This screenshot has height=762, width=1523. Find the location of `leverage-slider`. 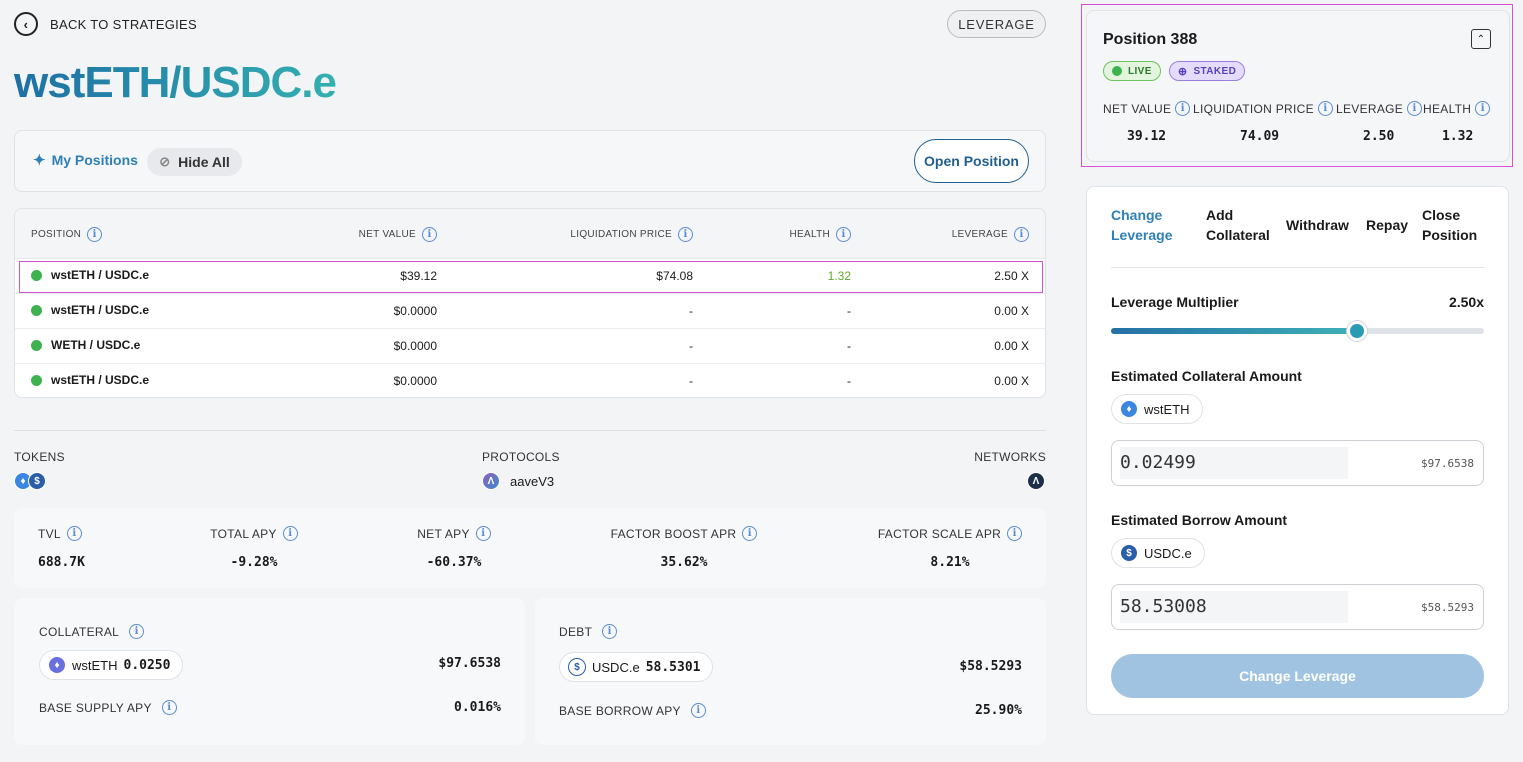

leverage-slider is located at coordinates (1297, 331).